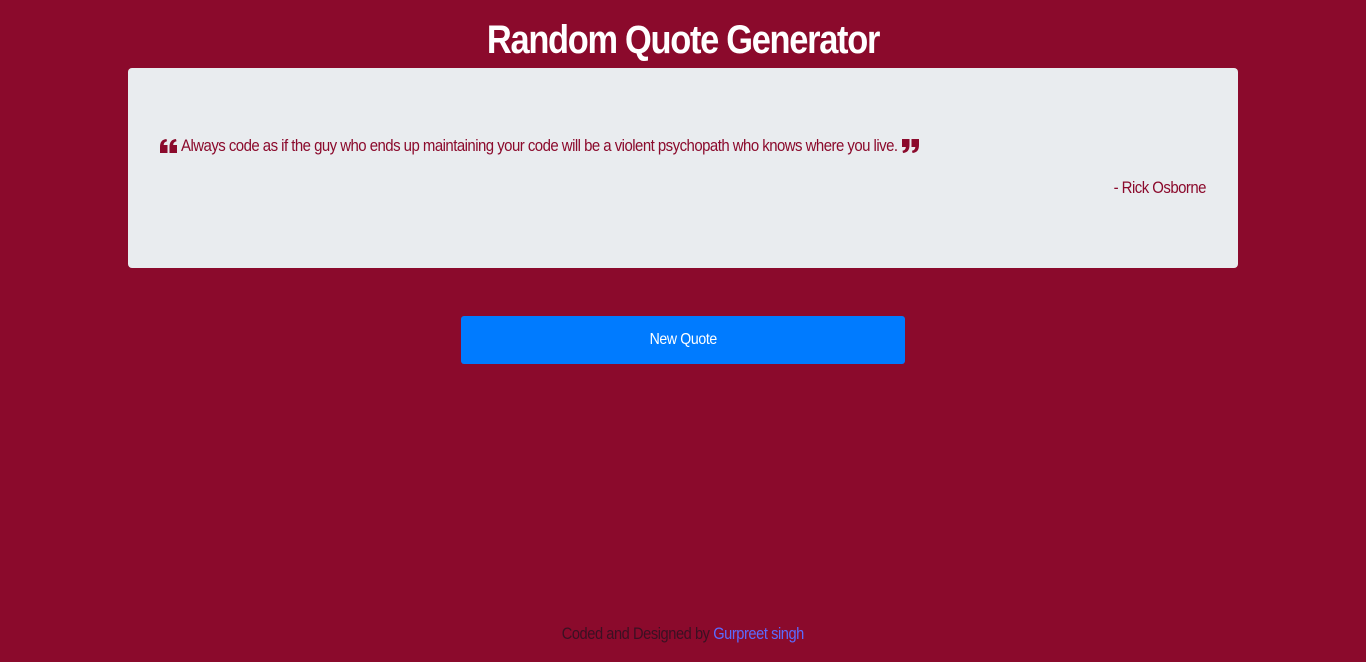 The image size is (1366, 662). What do you see at coordinates (1160, 187) in the screenshot?
I see `quote-author: - Rick Osborne` at bounding box center [1160, 187].